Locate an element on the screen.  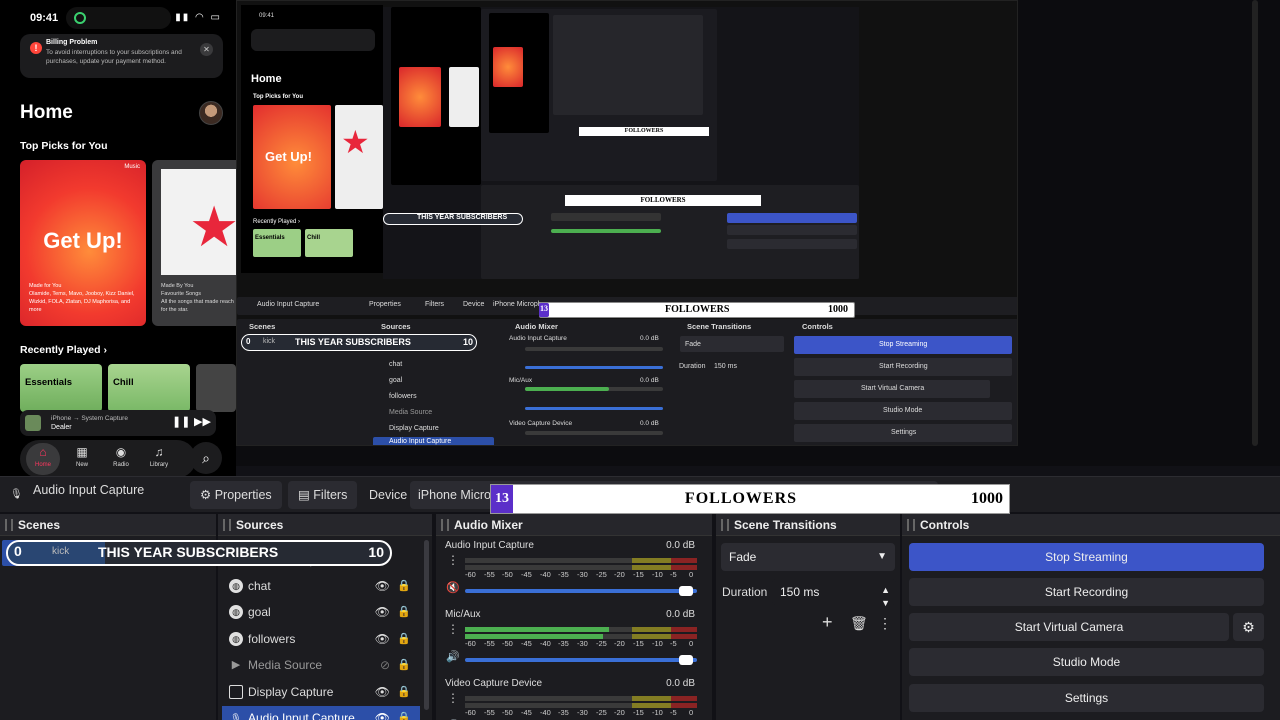
start-virtual-camera-button: Start Virtual Camera is located at coordinates (1069, 627).